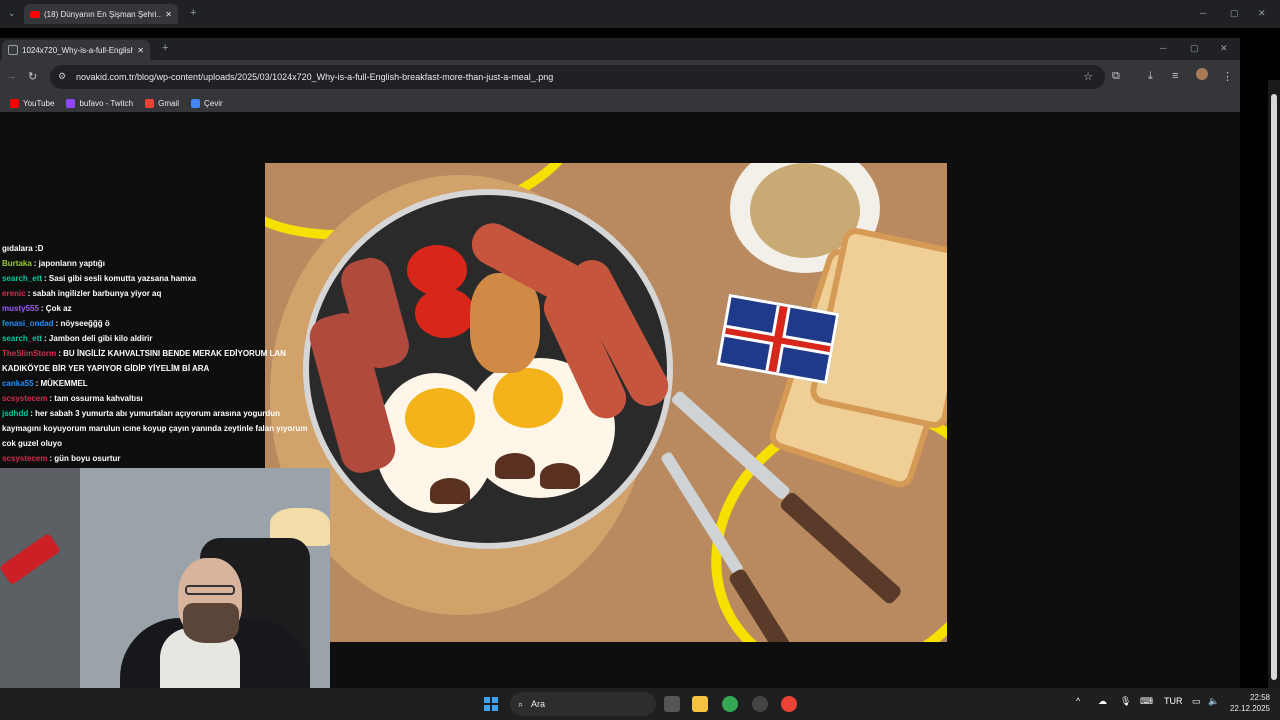 This screenshot has width=1280, height=720. I want to click on bookmark-gmail: Gmail, so click(162, 103).